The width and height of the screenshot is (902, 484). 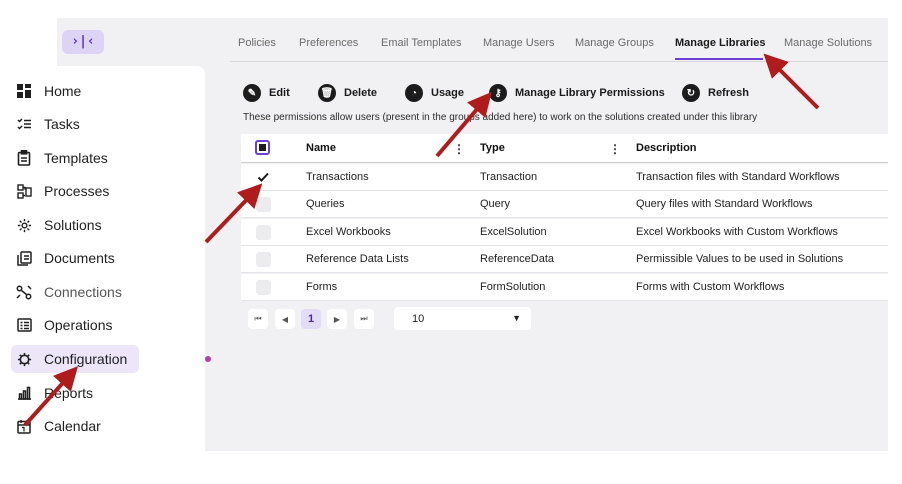 What do you see at coordinates (63, 91) in the screenshot?
I see `sidebar-item-label: Home` at bounding box center [63, 91].